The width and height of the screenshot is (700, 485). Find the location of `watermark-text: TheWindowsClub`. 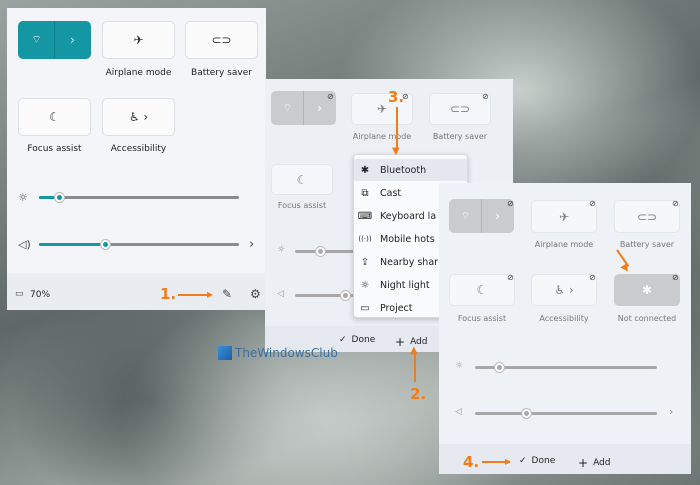

watermark-text: TheWindowsClub is located at coordinates (286, 353).